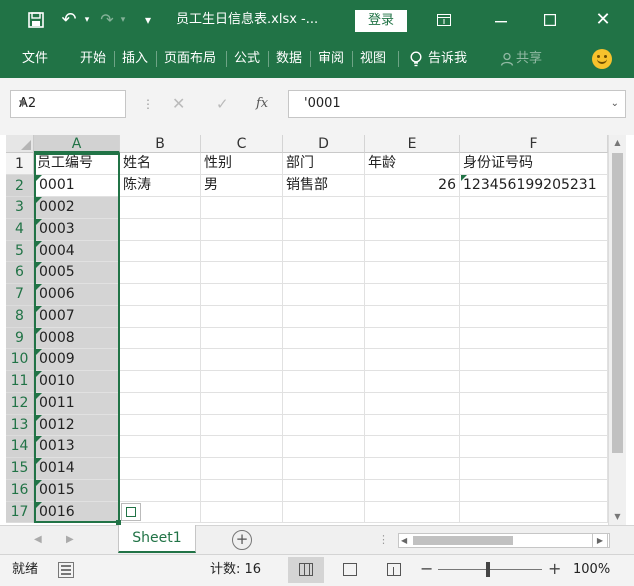  What do you see at coordinates (412, 229) in the screenshot?
I see `cell-e4` at bounding box center [412, 229].